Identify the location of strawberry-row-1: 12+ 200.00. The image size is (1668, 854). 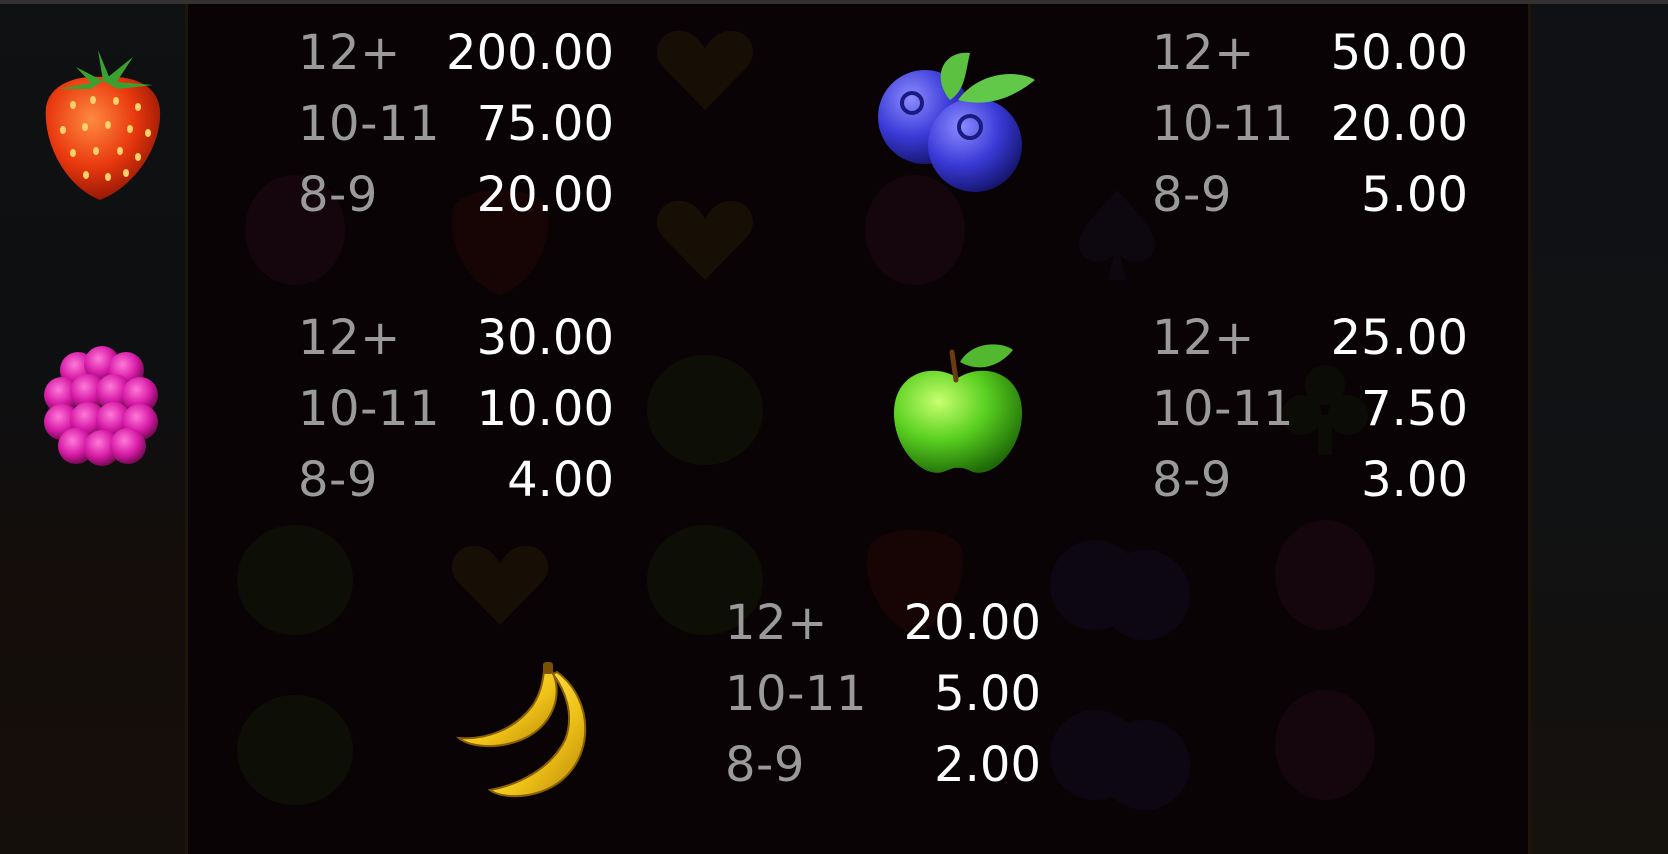
(456, 53).